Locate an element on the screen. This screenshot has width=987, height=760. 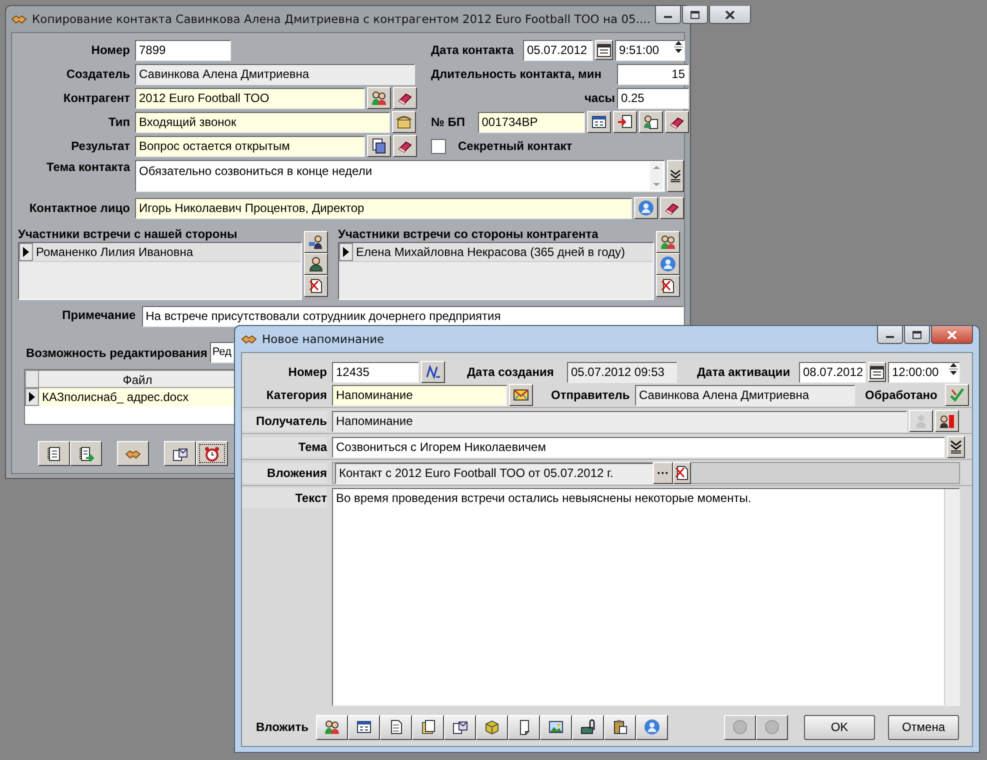
maximize-icon is located at coordinates (917, 334).